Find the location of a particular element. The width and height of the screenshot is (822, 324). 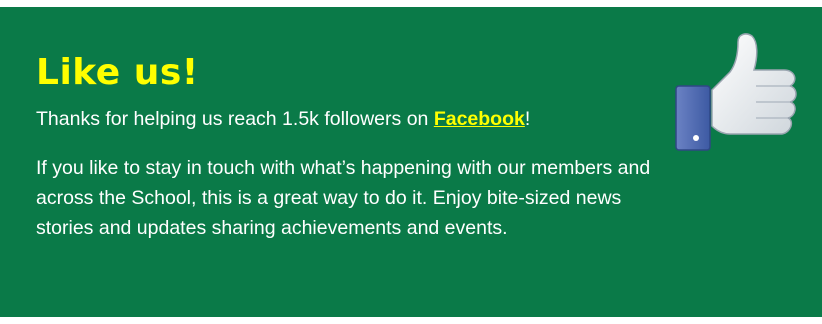

intro-punctuation: ! is located at coordinates (527, 119).